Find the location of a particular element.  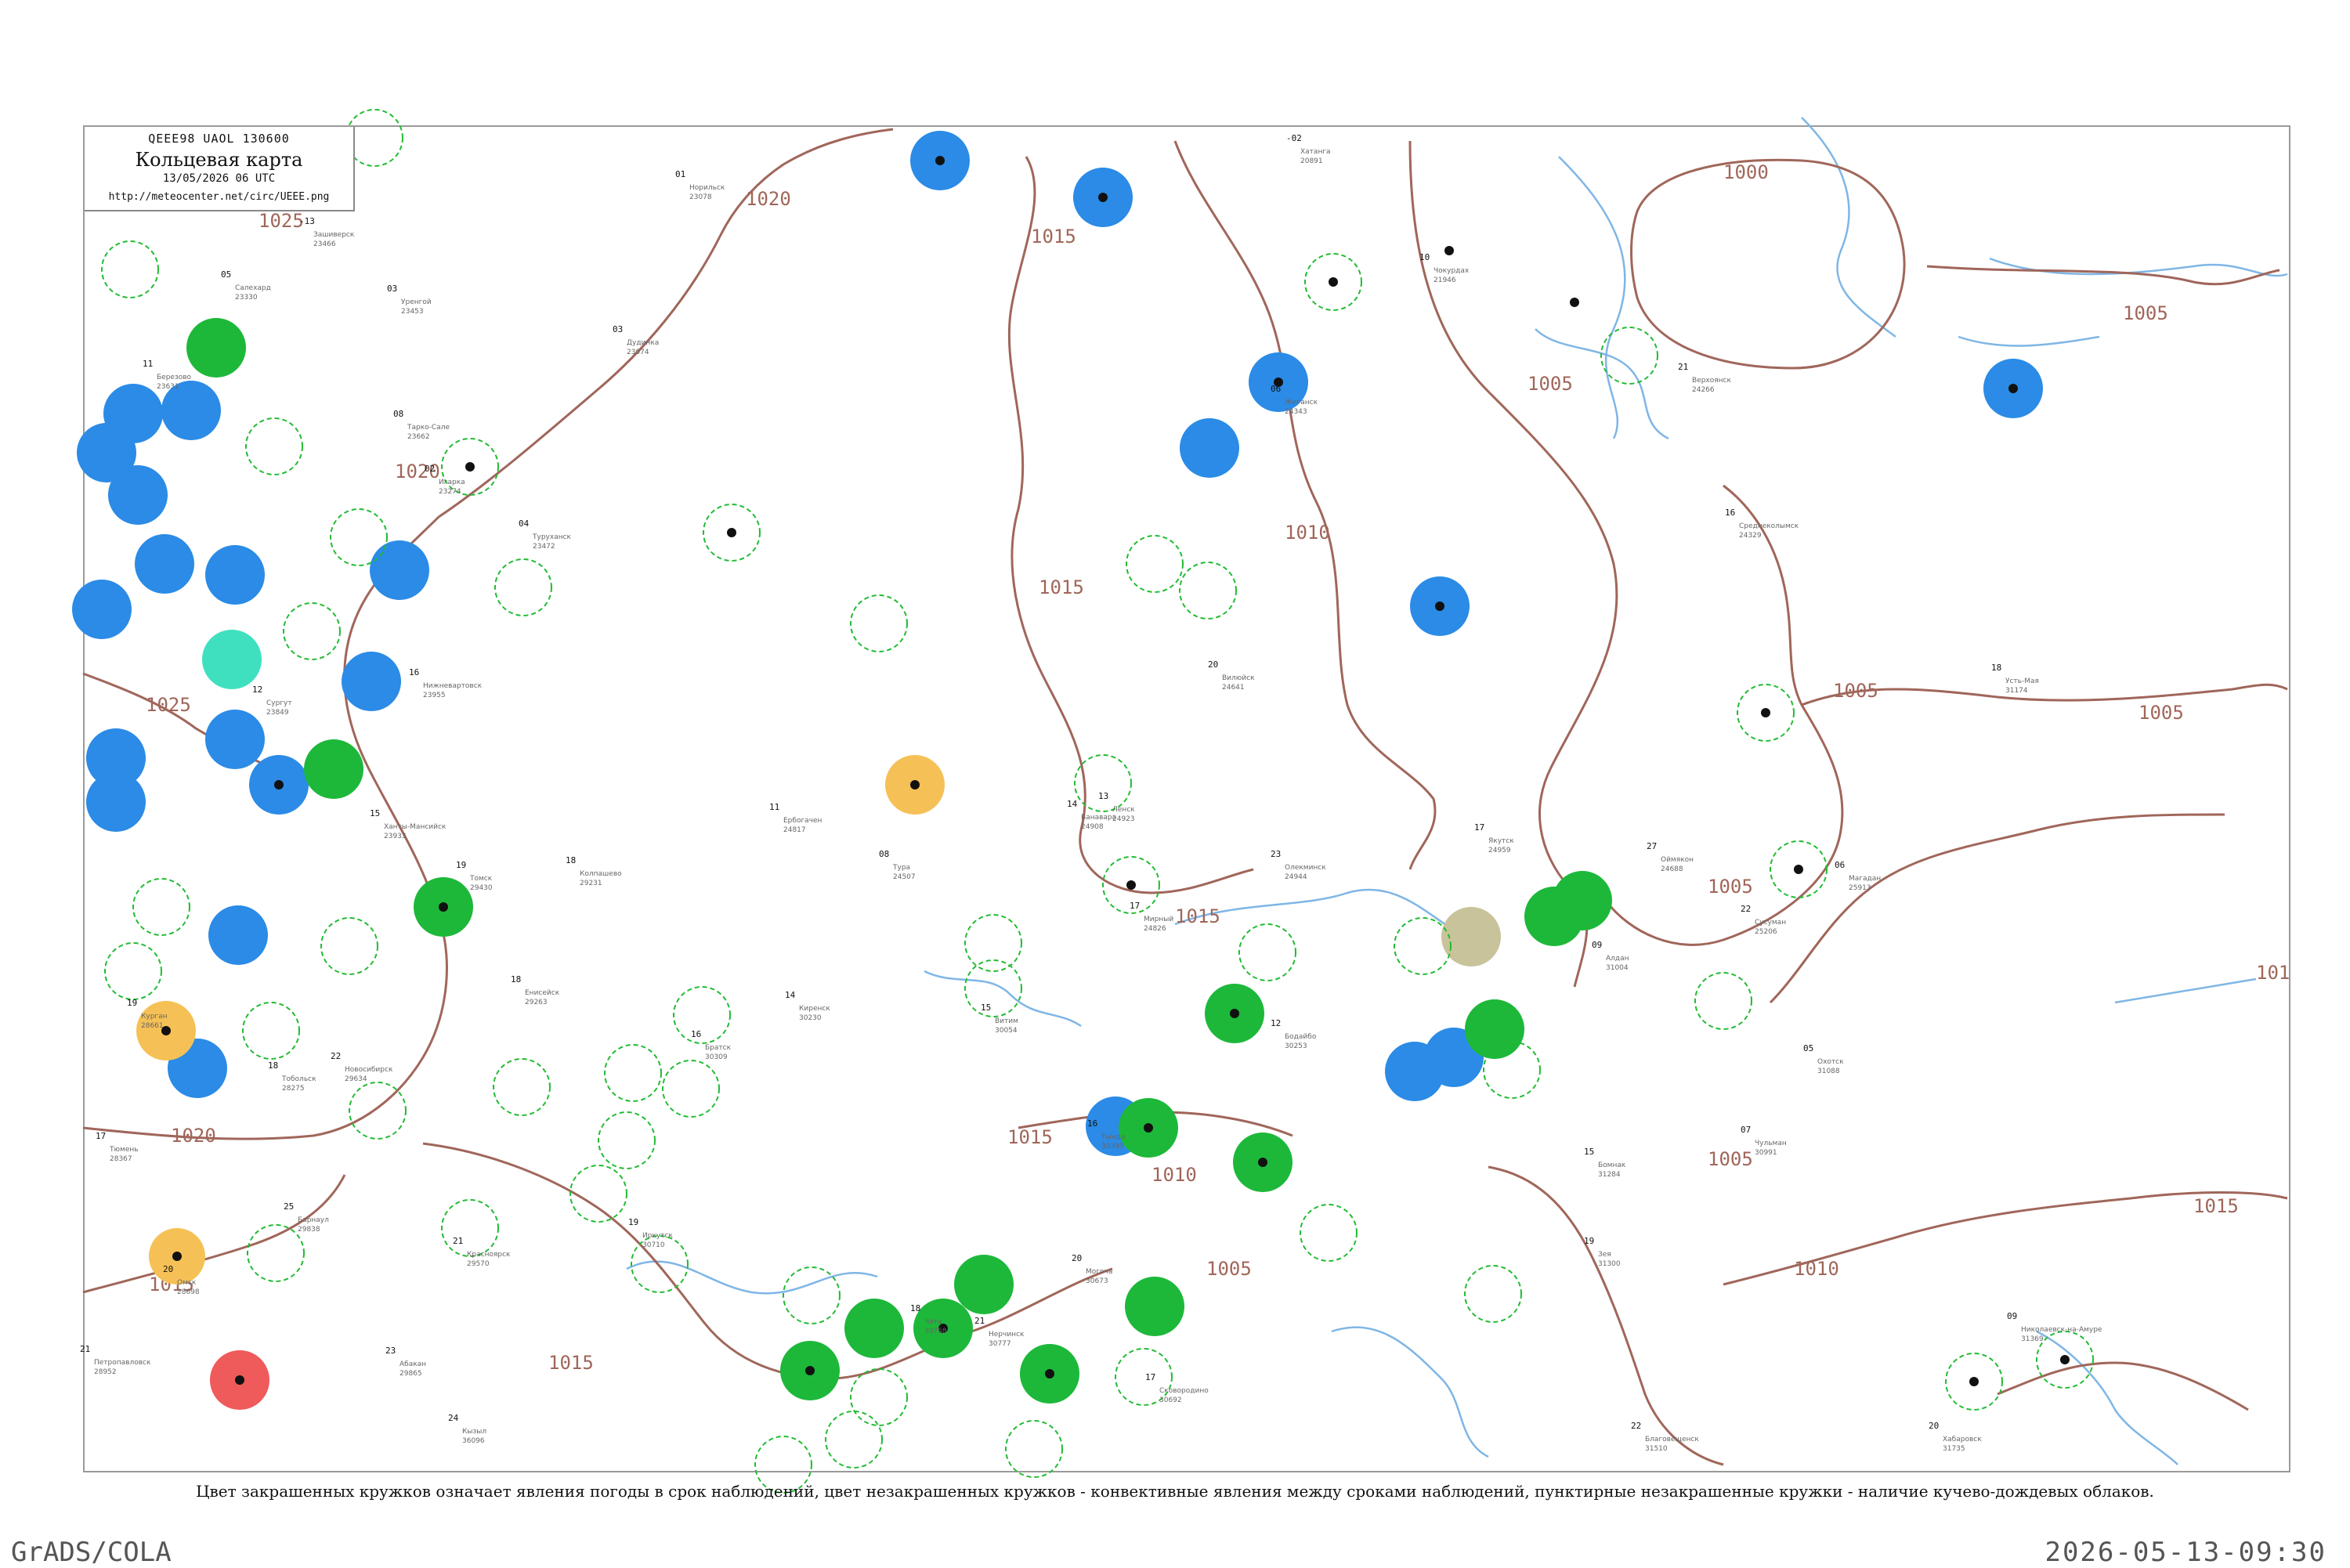

station-name: Чокурдах is located at coordinates (1452, 271).